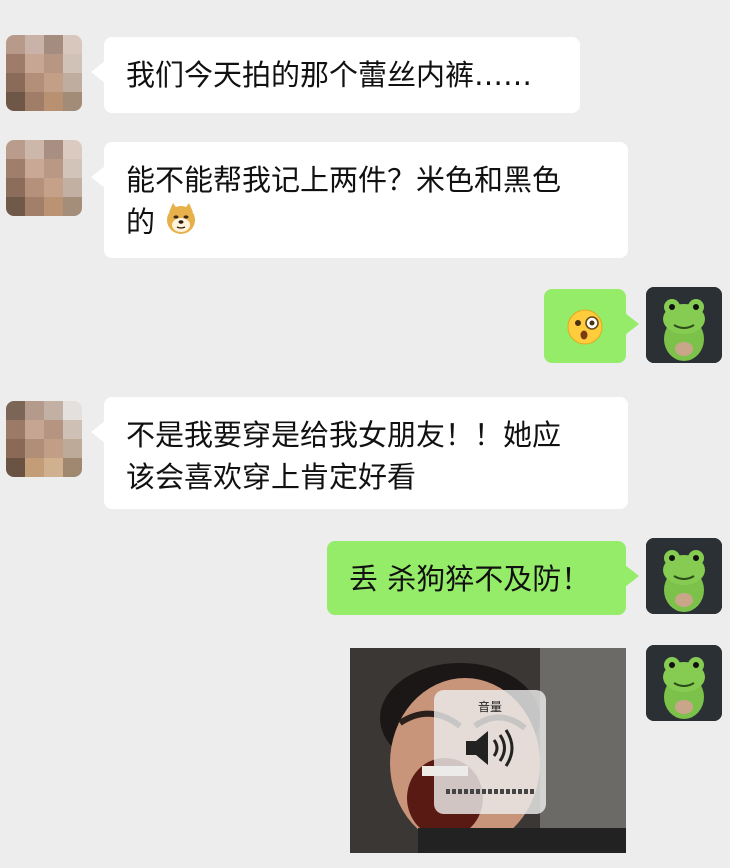 This screenshot has width=730, height=868. What do you see at coordinates (489, 707) in the screenshot?
I see `volume-hud-title: 音量` at bounding box center [489, 707].